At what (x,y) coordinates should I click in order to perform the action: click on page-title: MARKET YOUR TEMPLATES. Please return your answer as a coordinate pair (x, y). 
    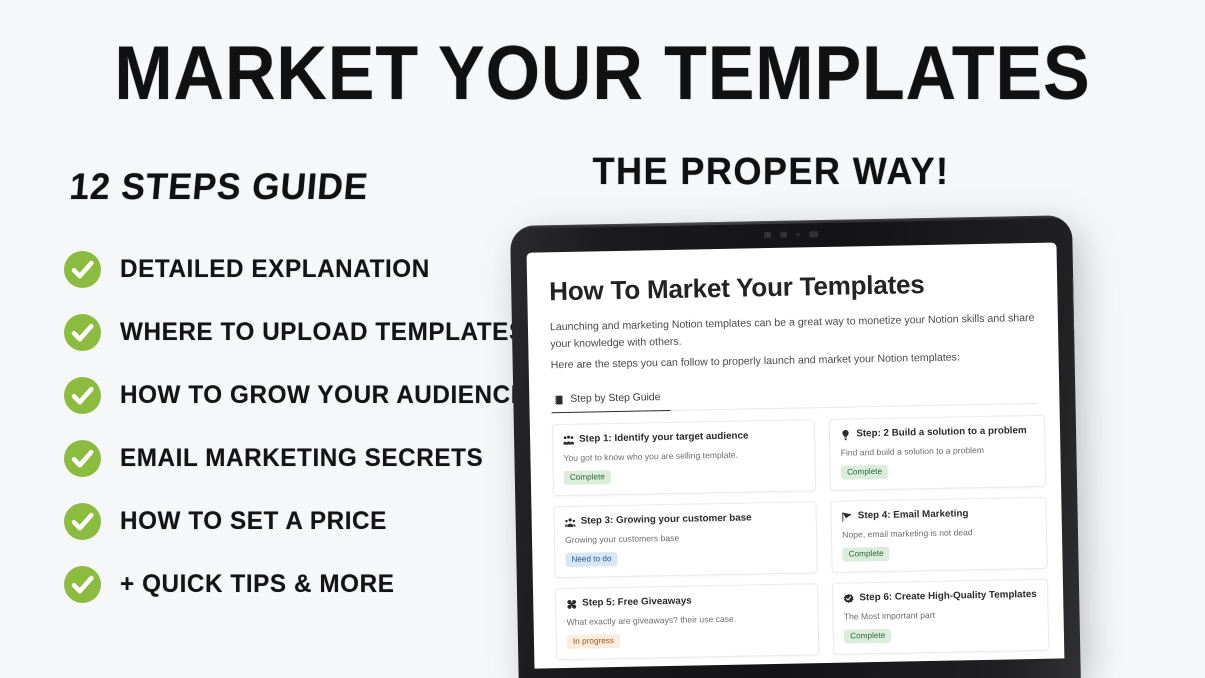
    Looking at the image, I should click on (602, 73).